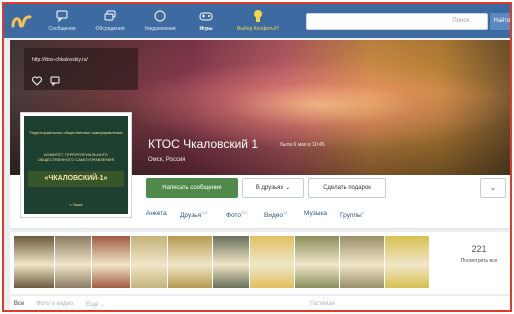  What do you see at coordinates (160, 16) in the screenshot?
I see `bell-icon` at bounding box center [160, 16].